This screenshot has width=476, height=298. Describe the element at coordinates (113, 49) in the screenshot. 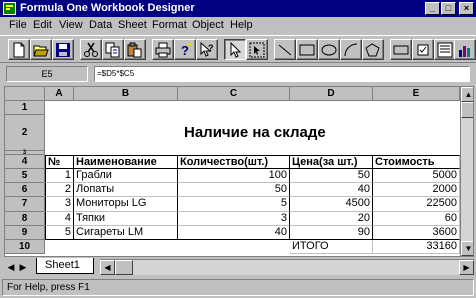

I see `copy-icon` at that location.